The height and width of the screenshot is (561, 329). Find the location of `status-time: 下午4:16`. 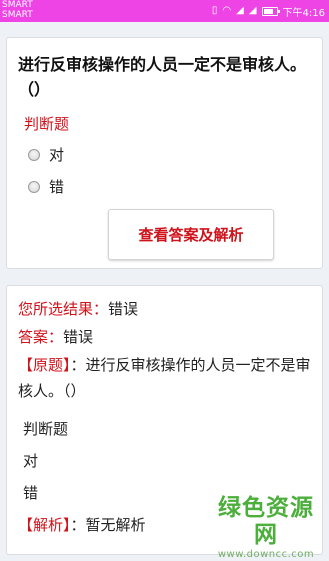

status-time: 下午4:16 is located at coordinates (303, 13).